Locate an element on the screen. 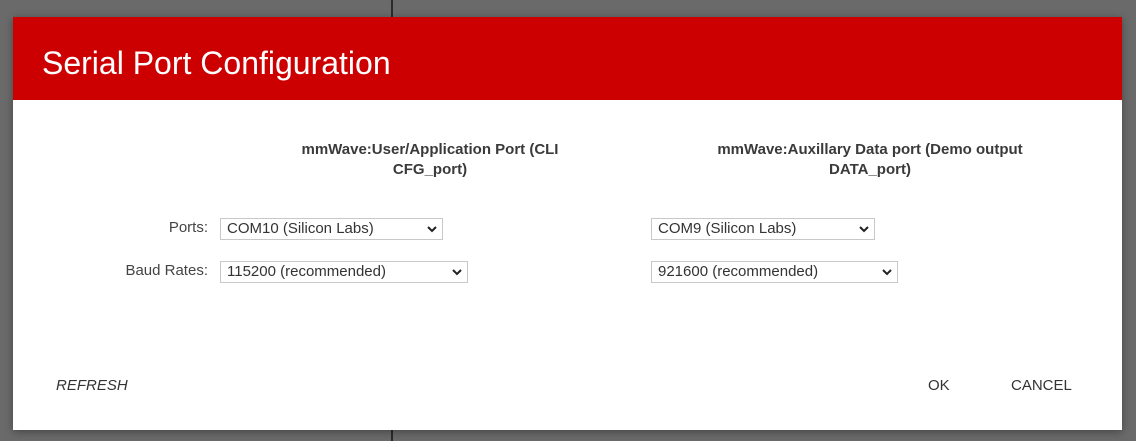 The width and height of the screenshot is (1136, 441). data-baud-select: 921600 (recommended) is located at coordinates (774, 272).